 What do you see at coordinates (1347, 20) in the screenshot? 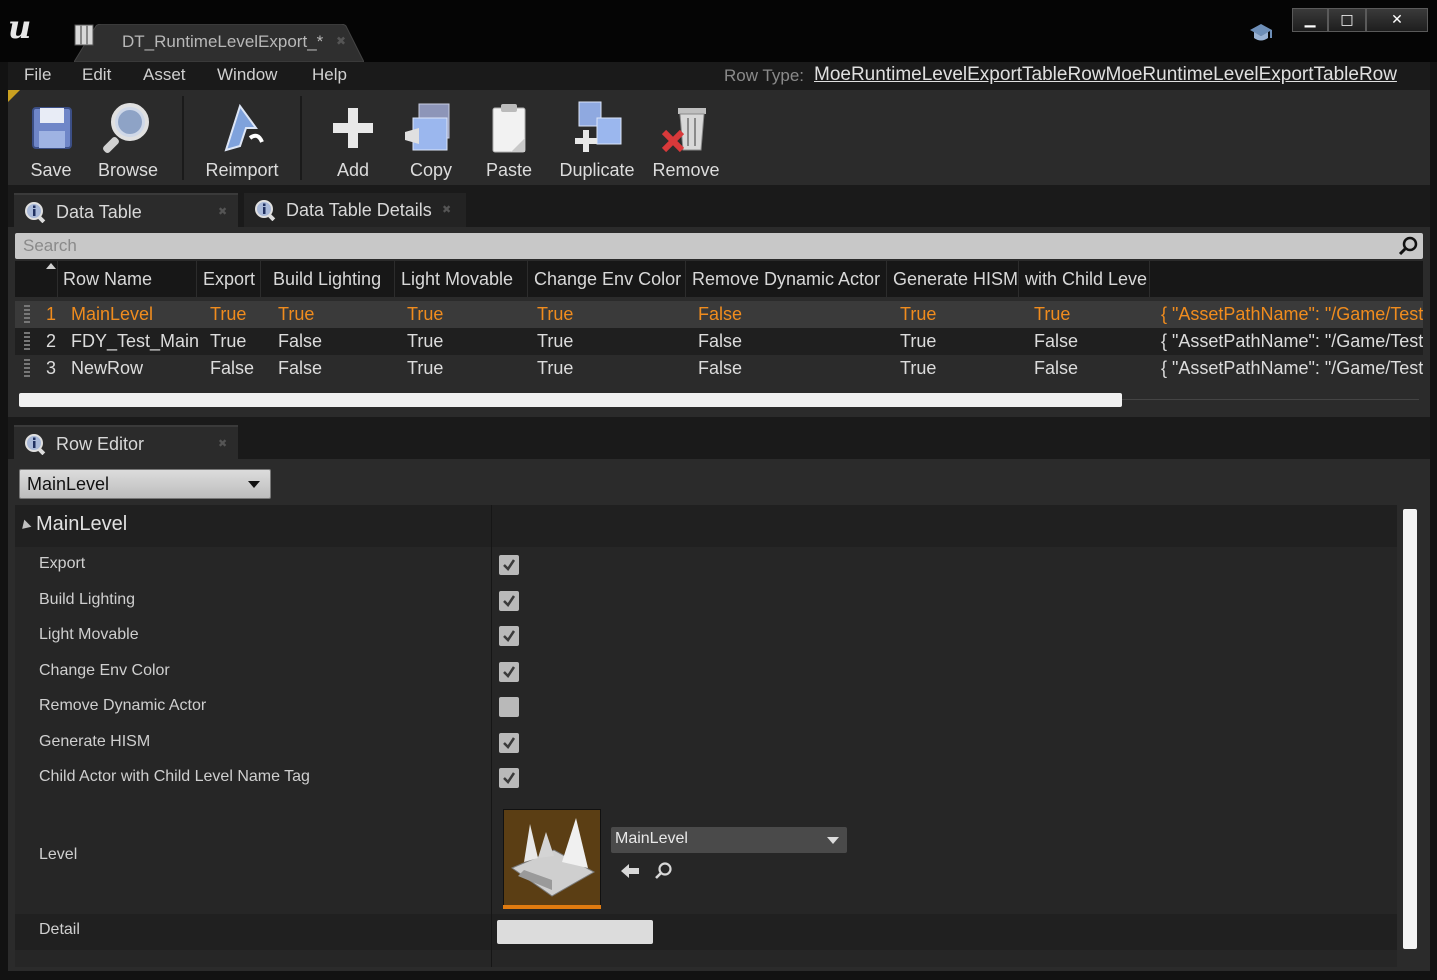
I see `maximize-button: □` at bounding box center [1347, 20].